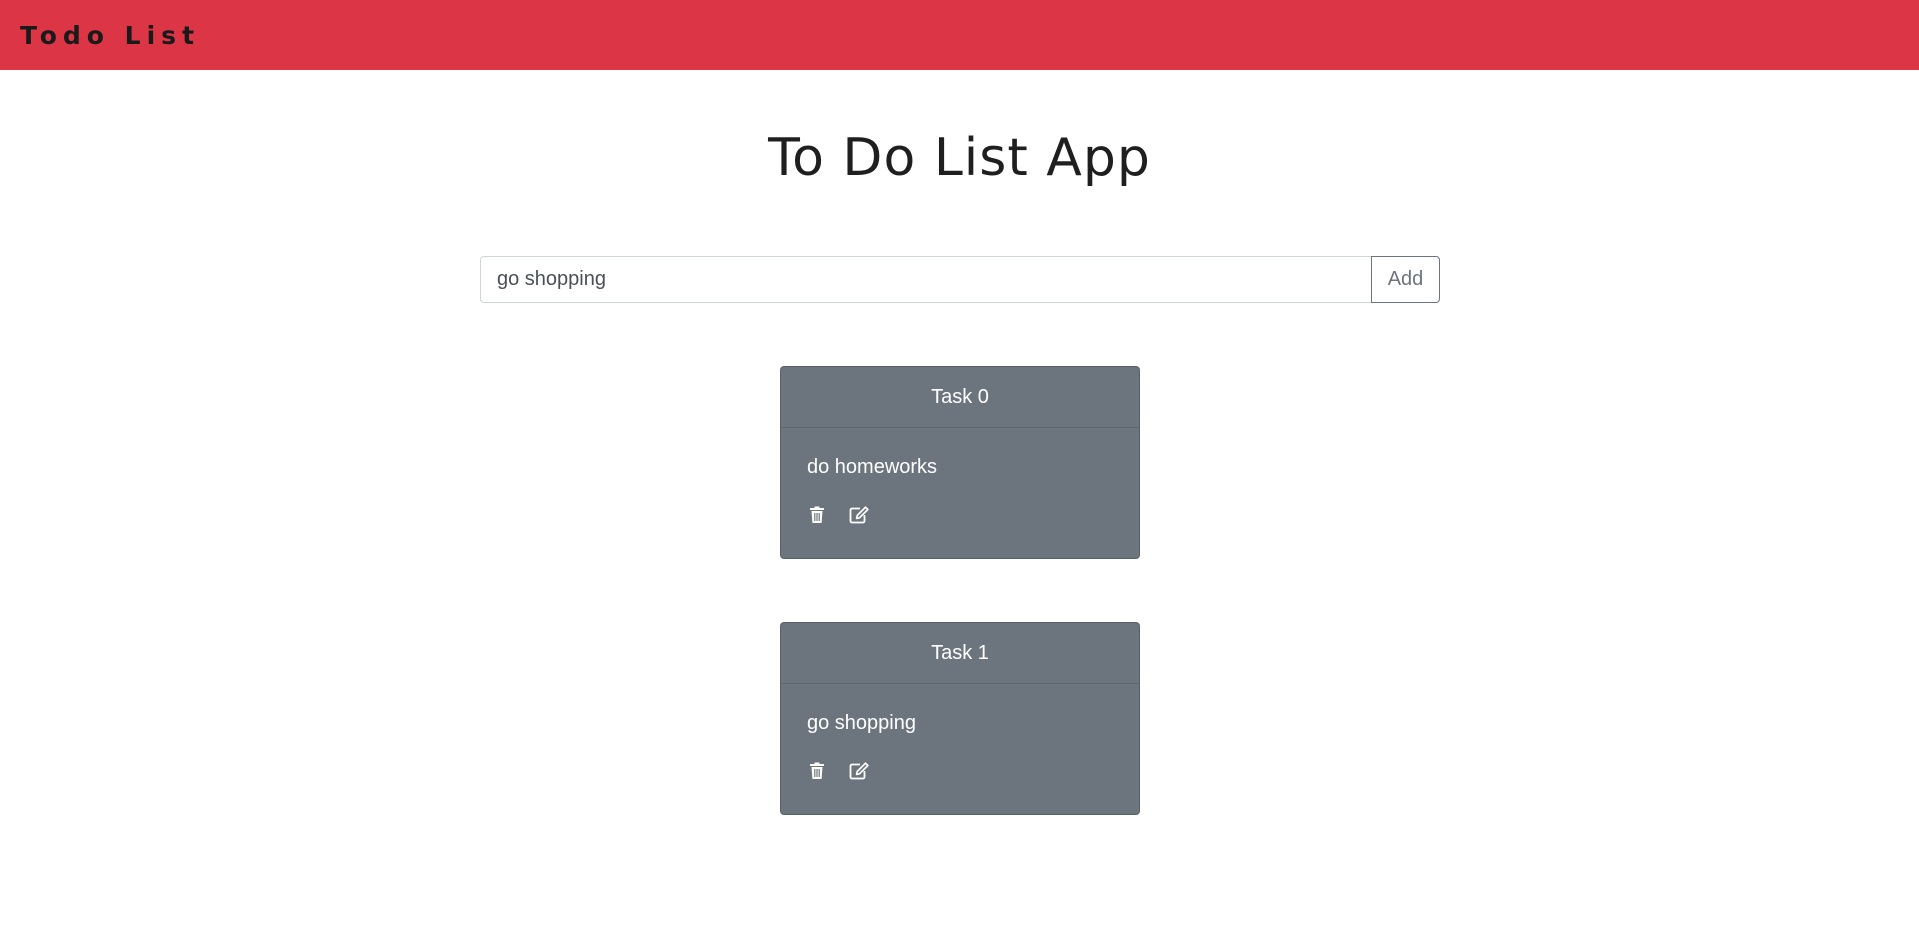 The width and height of the screenshot is (1919, 935). Describe the element at coordinates (959, 35) in the screenshot. I see `navbar: Todo List` at that location.